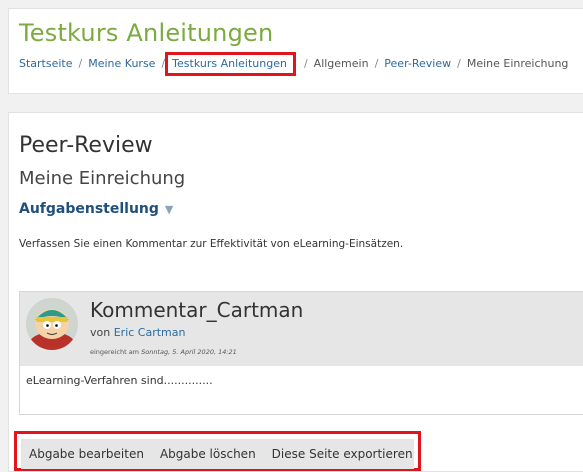  I want to click on delete-submission-button: Abgabe löschen, so click(208, 454).